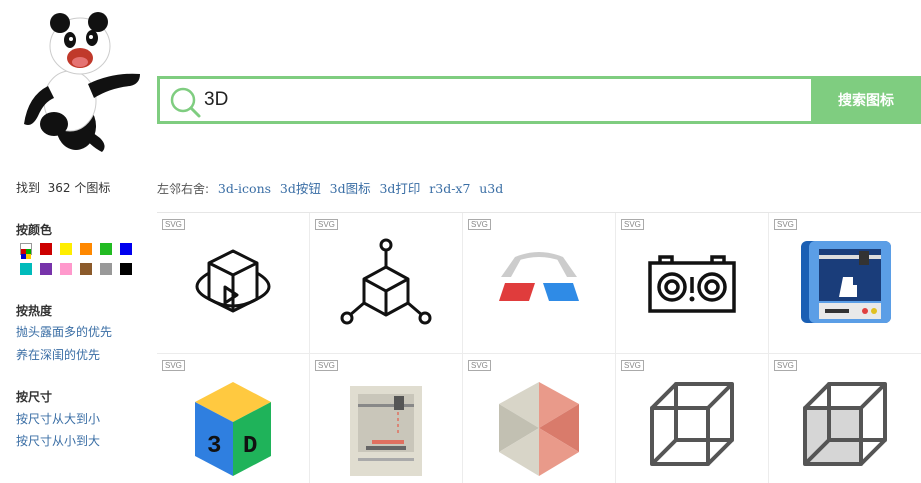 The width and height of the screenshot is (921, 483). Describe the element at coordinates (692, 424) in the screenshot. I see `wireframe-cube-icon` at that location.